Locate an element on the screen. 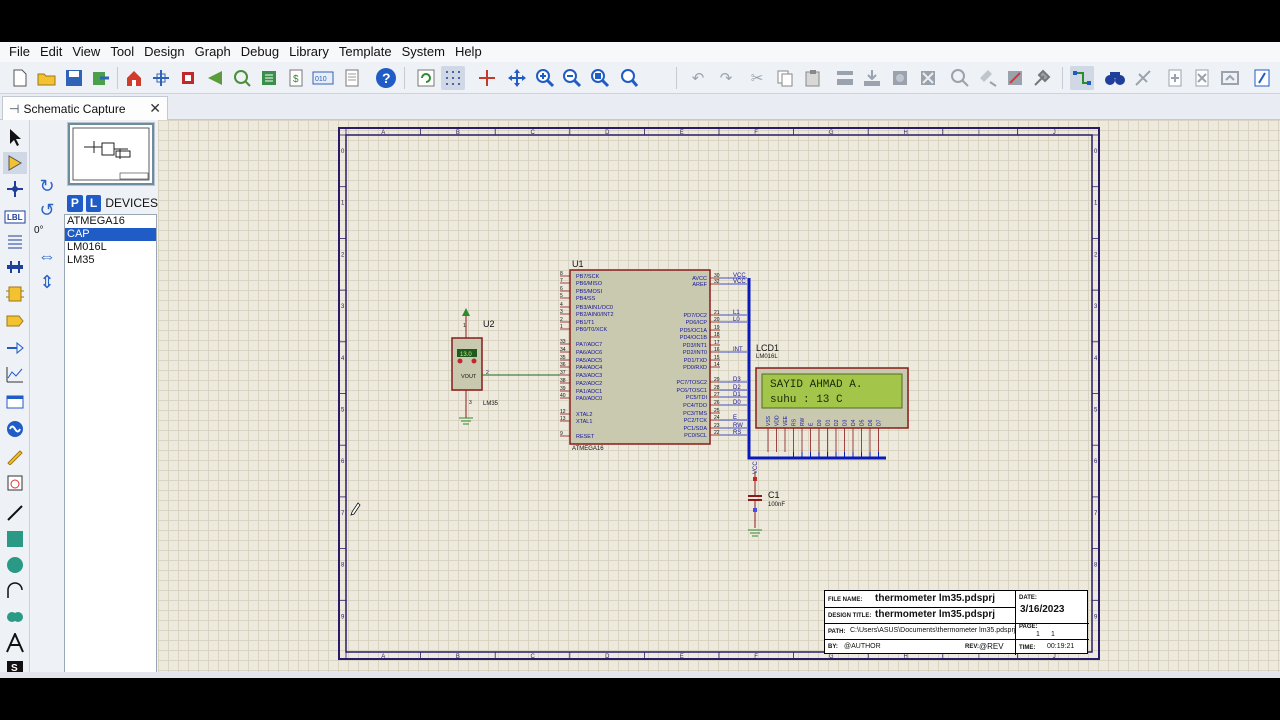 The width and height of the screenshot is (1280, 720). text-tool-icon is located at coordinates (15, 643).